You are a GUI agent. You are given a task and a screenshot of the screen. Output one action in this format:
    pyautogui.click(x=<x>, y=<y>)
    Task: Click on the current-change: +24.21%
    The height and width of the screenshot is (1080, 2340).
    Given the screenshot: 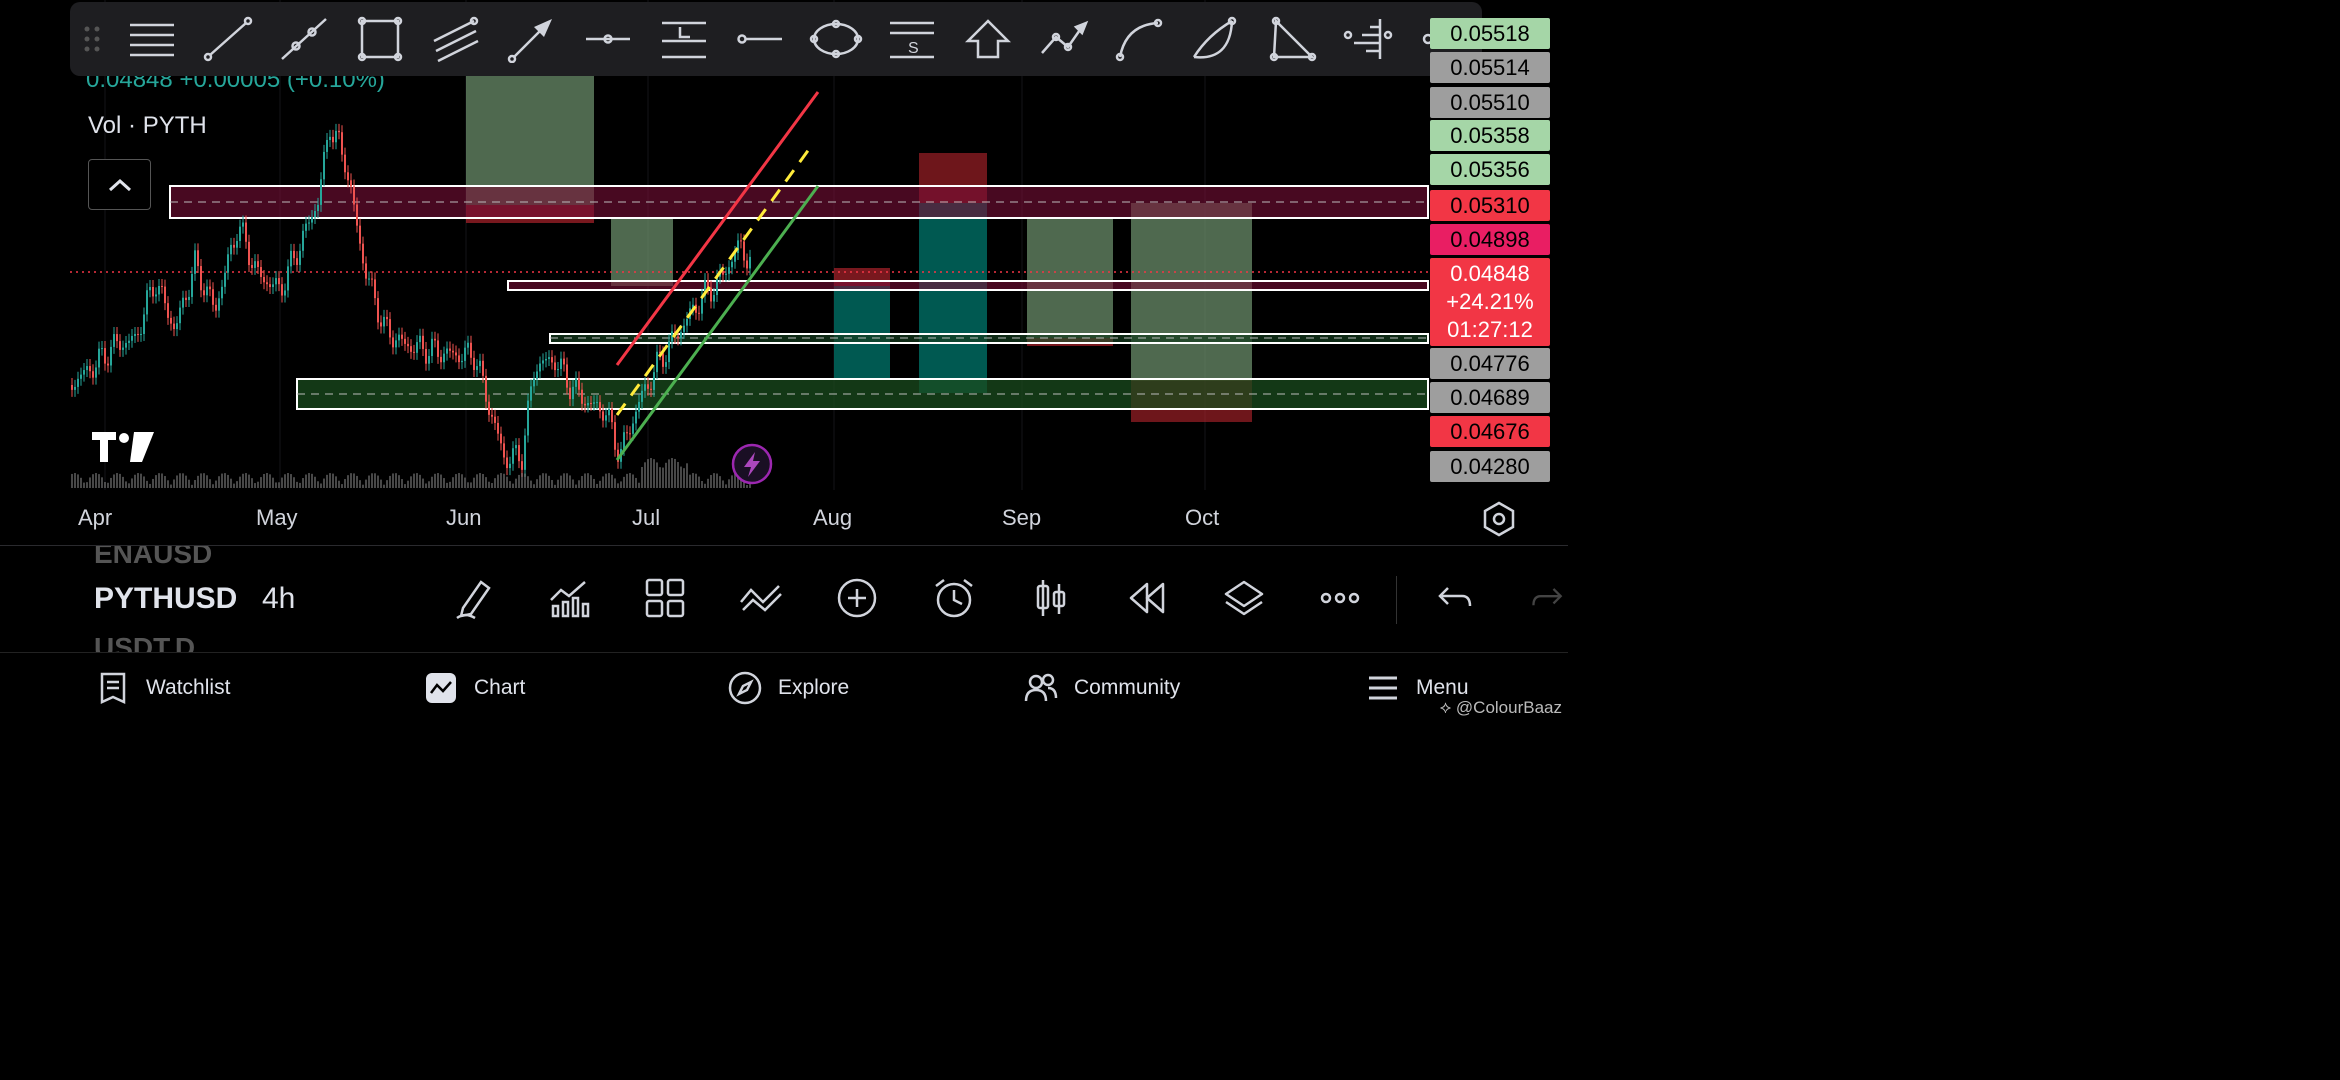 What is the action you would take?
    pyautogui.click(x=1490, y=301)
    